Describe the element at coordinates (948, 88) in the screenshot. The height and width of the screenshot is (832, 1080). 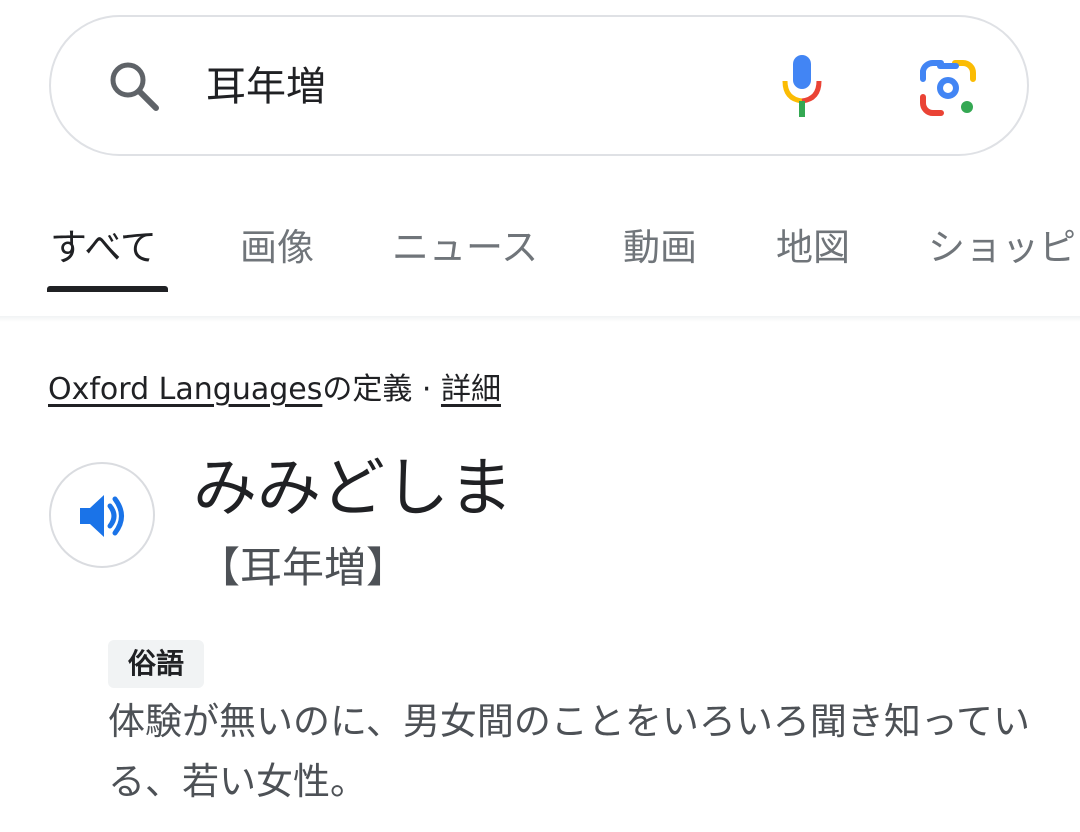
I see `google-lens-icon` at that location.